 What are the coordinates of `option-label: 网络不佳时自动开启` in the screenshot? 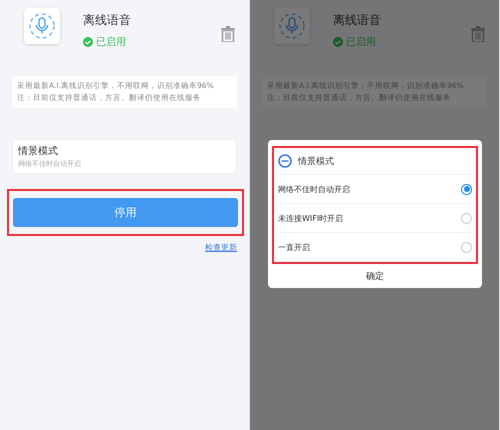 It's located at (314, 189).